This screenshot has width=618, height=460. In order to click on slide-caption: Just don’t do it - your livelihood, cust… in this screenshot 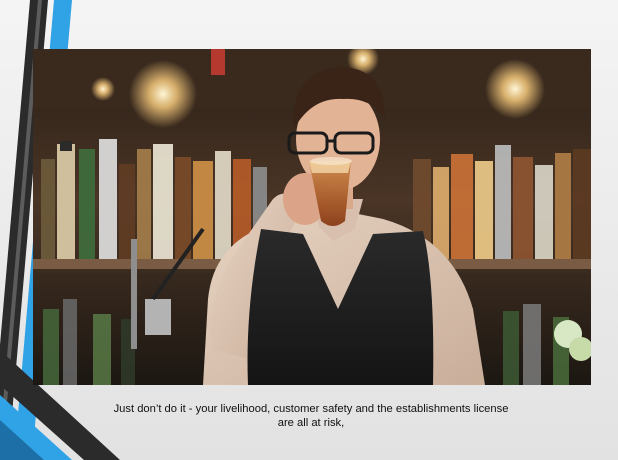, I will do `click(311, 416)`.